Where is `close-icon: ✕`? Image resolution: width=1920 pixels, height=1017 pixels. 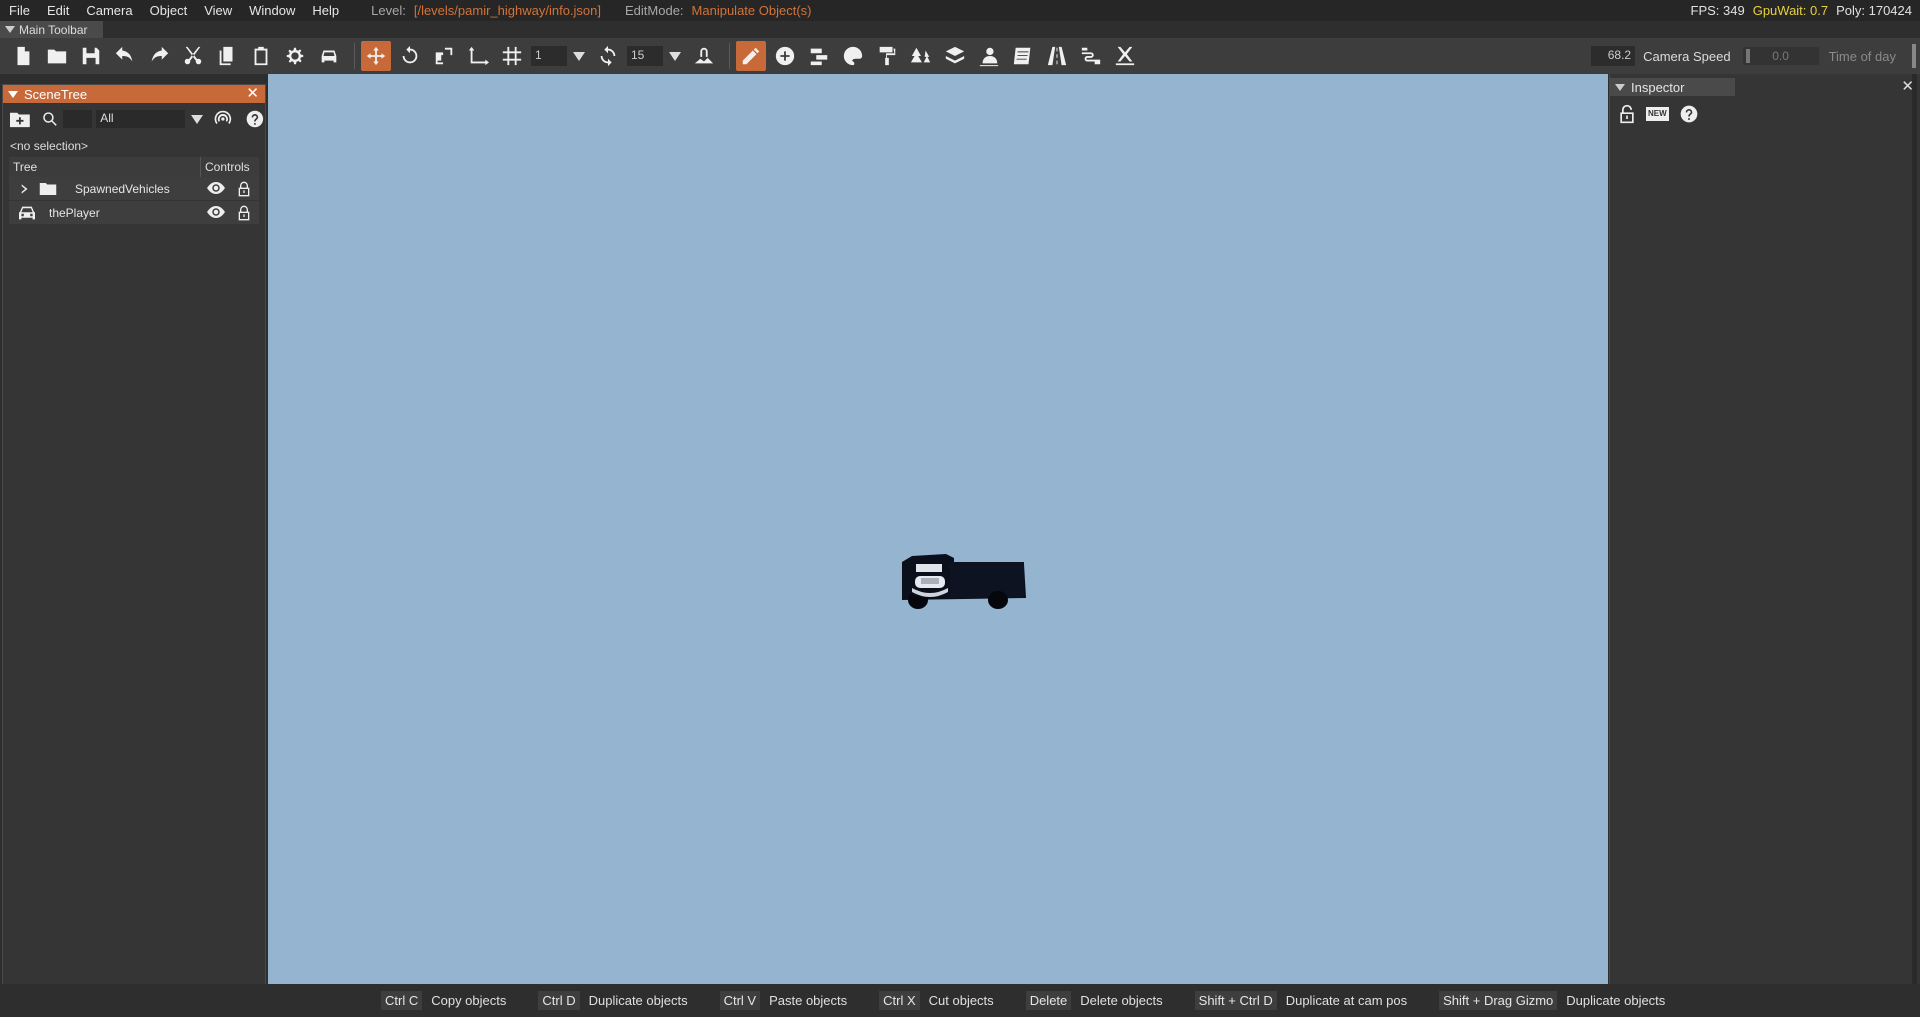
close-icon: ✕ is located at coordinates (252, 93).